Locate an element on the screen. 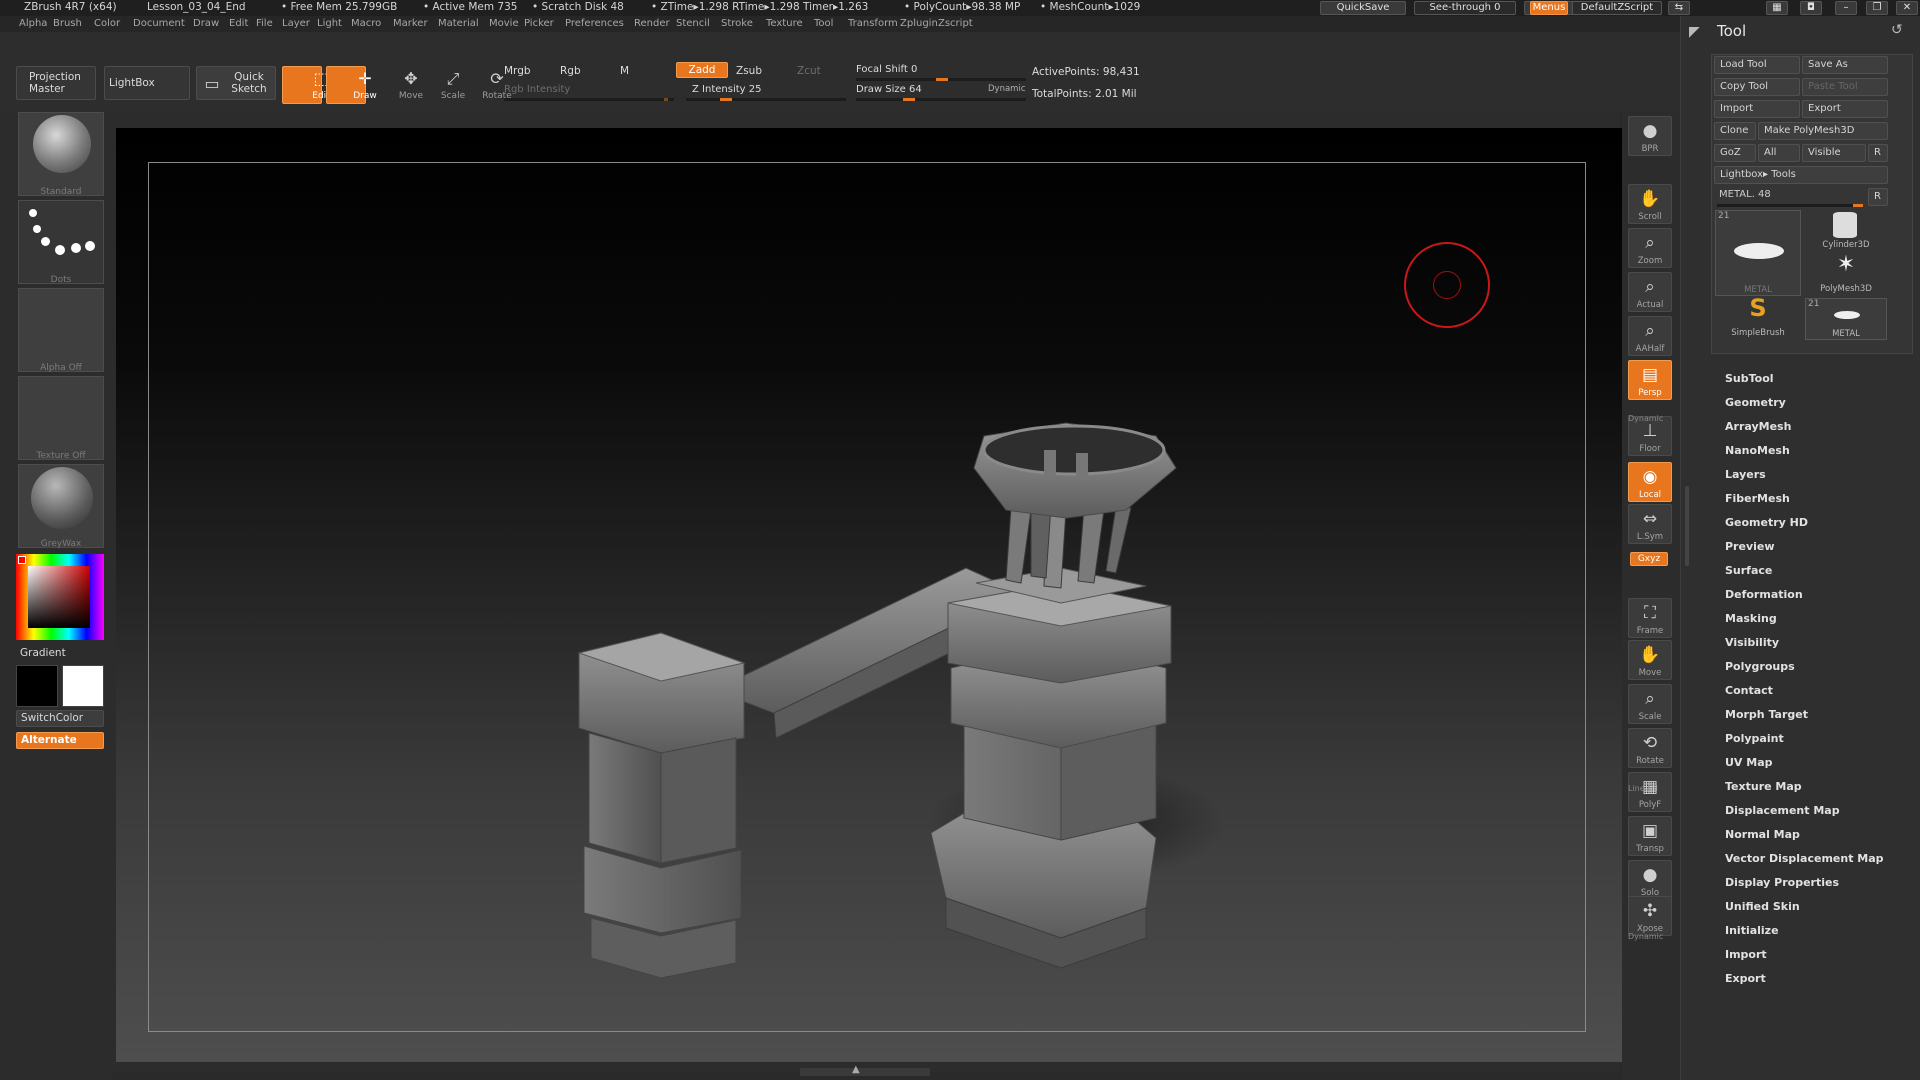 The width and height of the screenshot is (1920, 1080). subpalette-displacement-map: Displacement Map is located at coordinates (1782, 810).